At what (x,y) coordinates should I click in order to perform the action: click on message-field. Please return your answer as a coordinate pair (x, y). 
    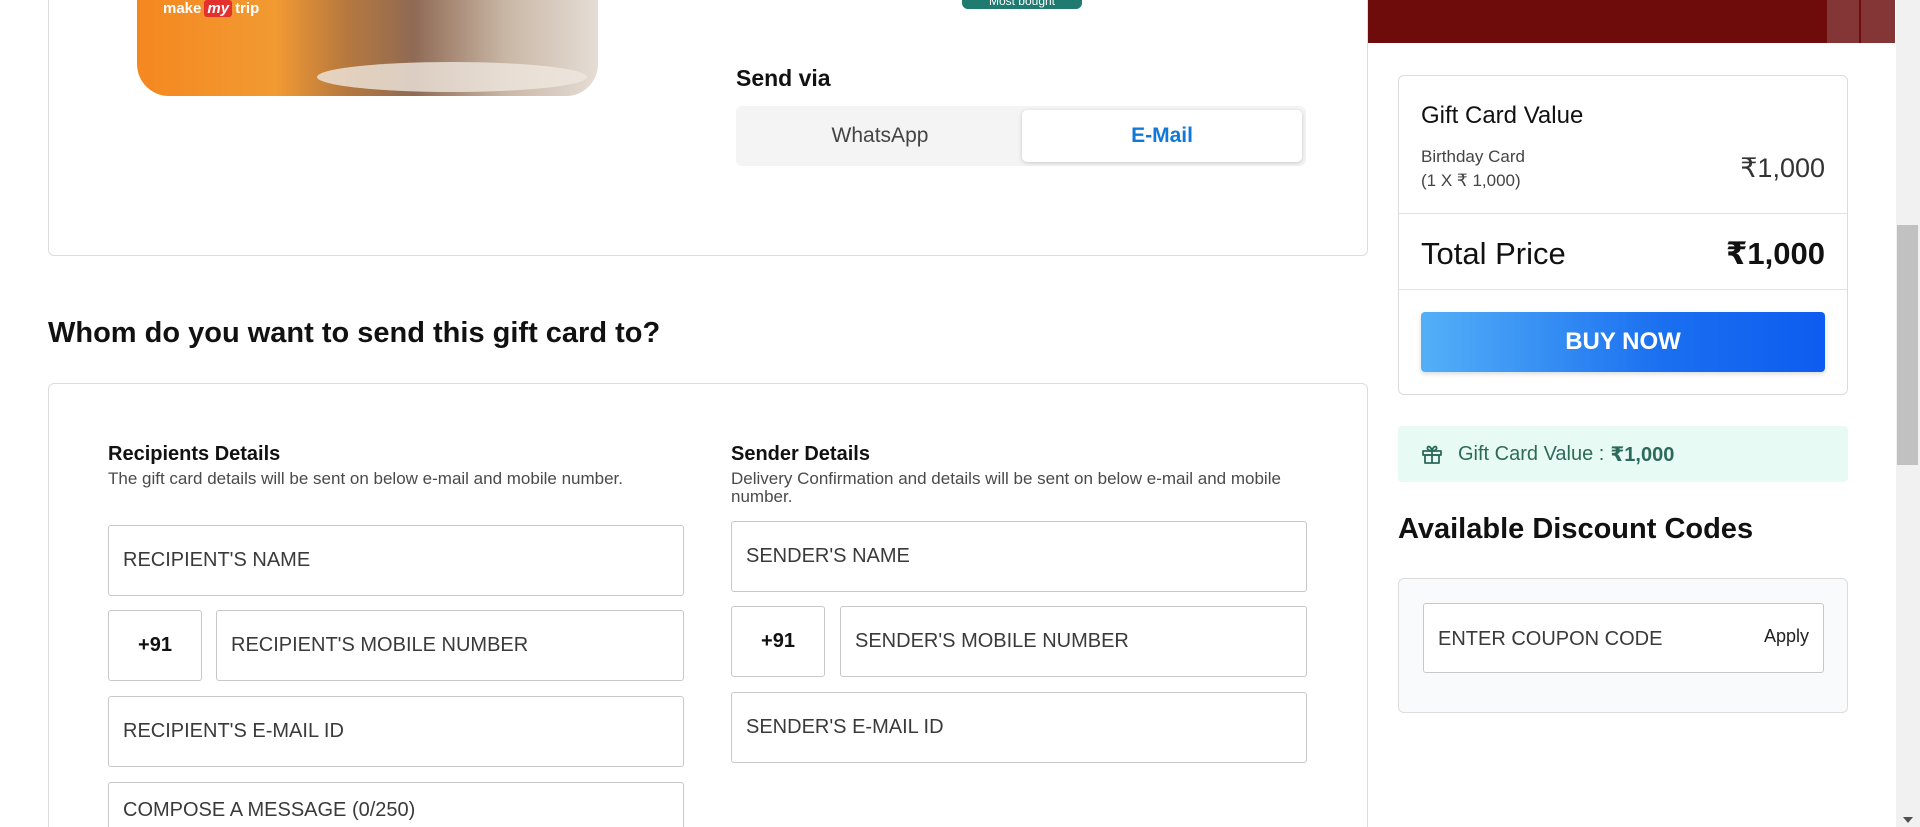
    Looking at the image, I should click on (396, 804).